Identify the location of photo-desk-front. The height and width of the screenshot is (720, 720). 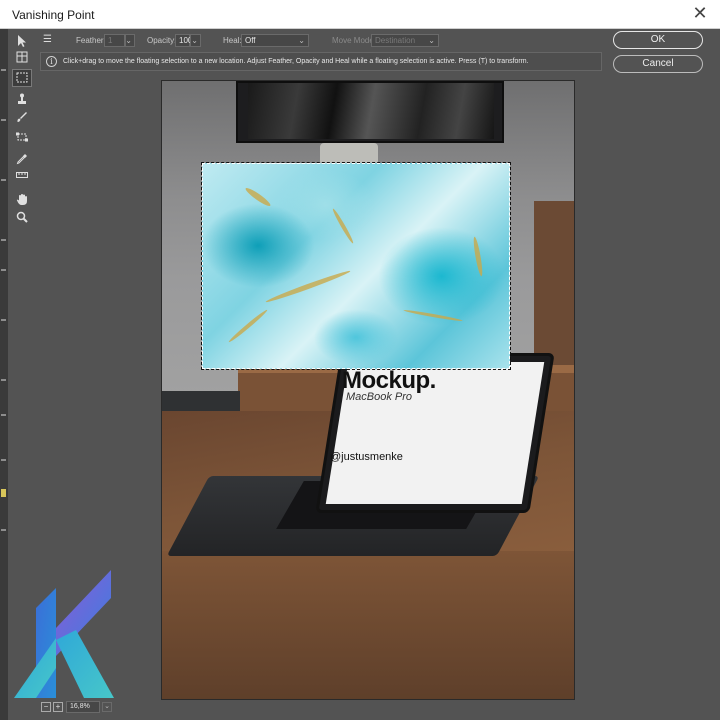
(368, 625).